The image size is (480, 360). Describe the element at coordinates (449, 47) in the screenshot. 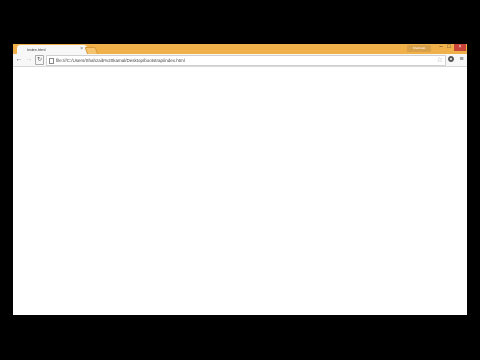

I see `maximize-button: □` at that location.